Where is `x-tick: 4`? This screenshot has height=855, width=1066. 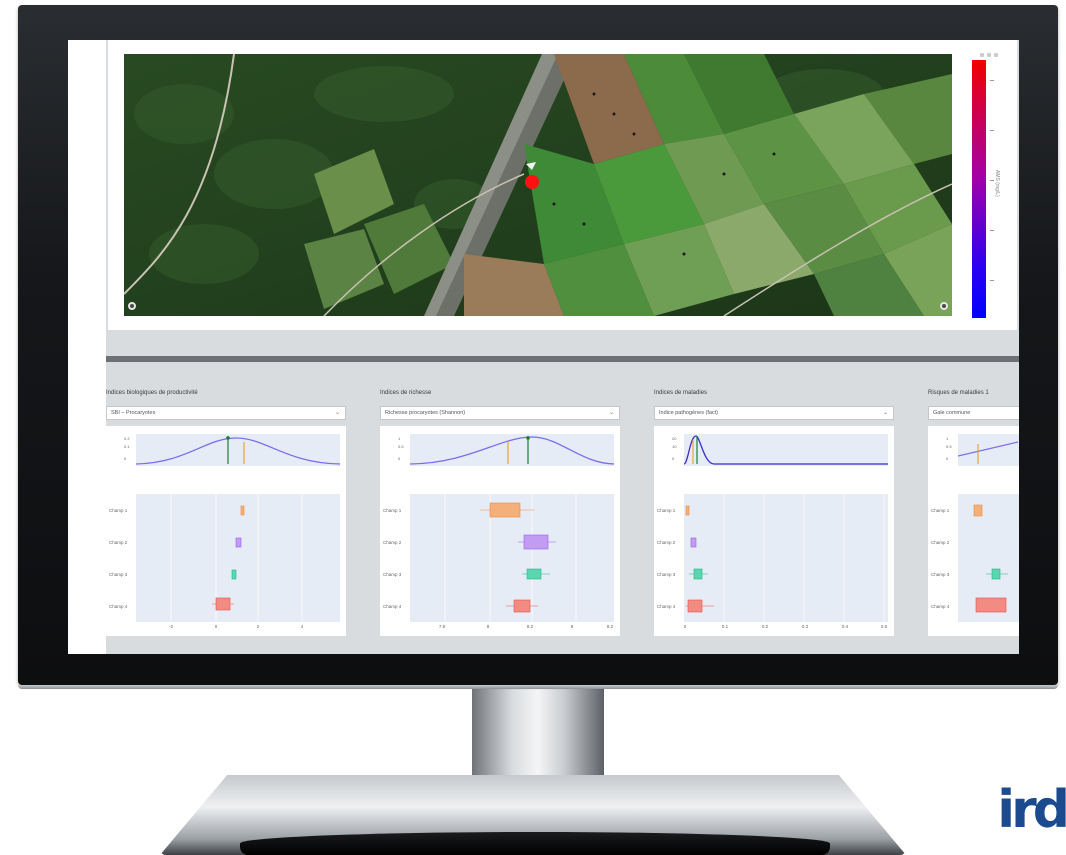 x-tick: 4 is located at coordinates (302, 626).